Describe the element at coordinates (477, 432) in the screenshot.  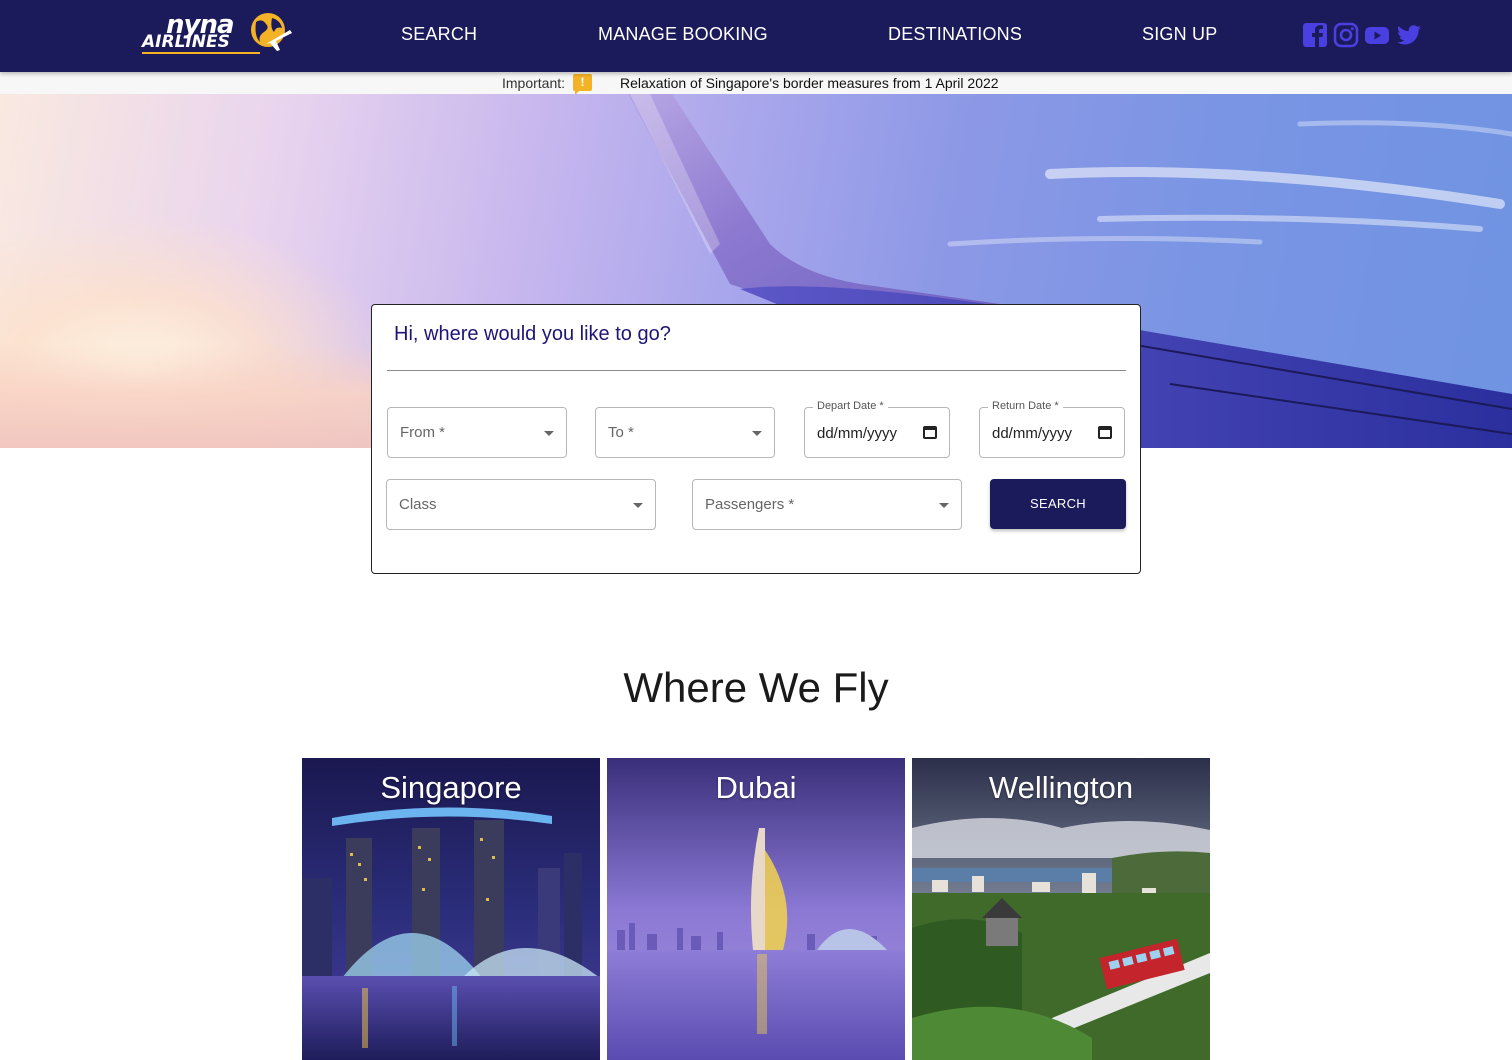
I see `from-select: From *` at that location.